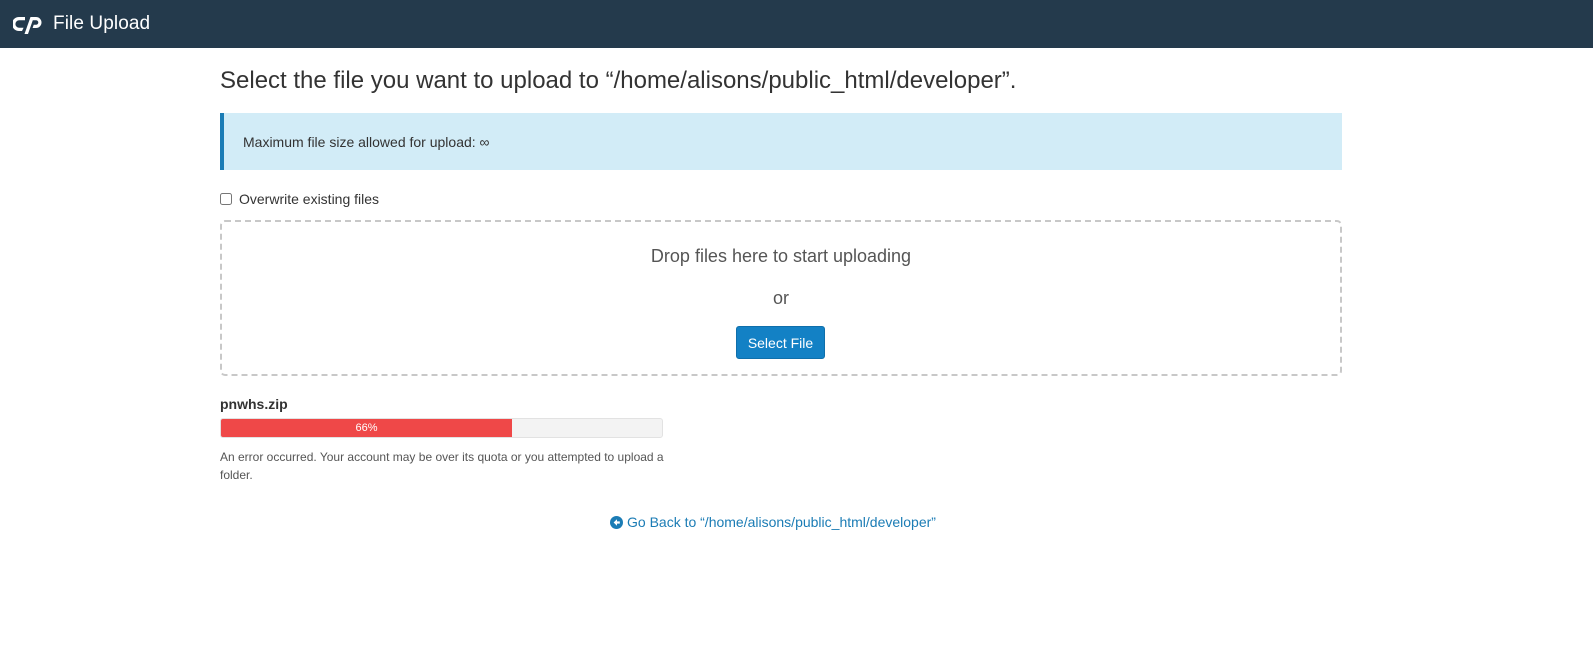  Describe the element at coordinates (781, 256) in the screenshot. I see `drop-instructions: Drop files here to start uploading` at that location.